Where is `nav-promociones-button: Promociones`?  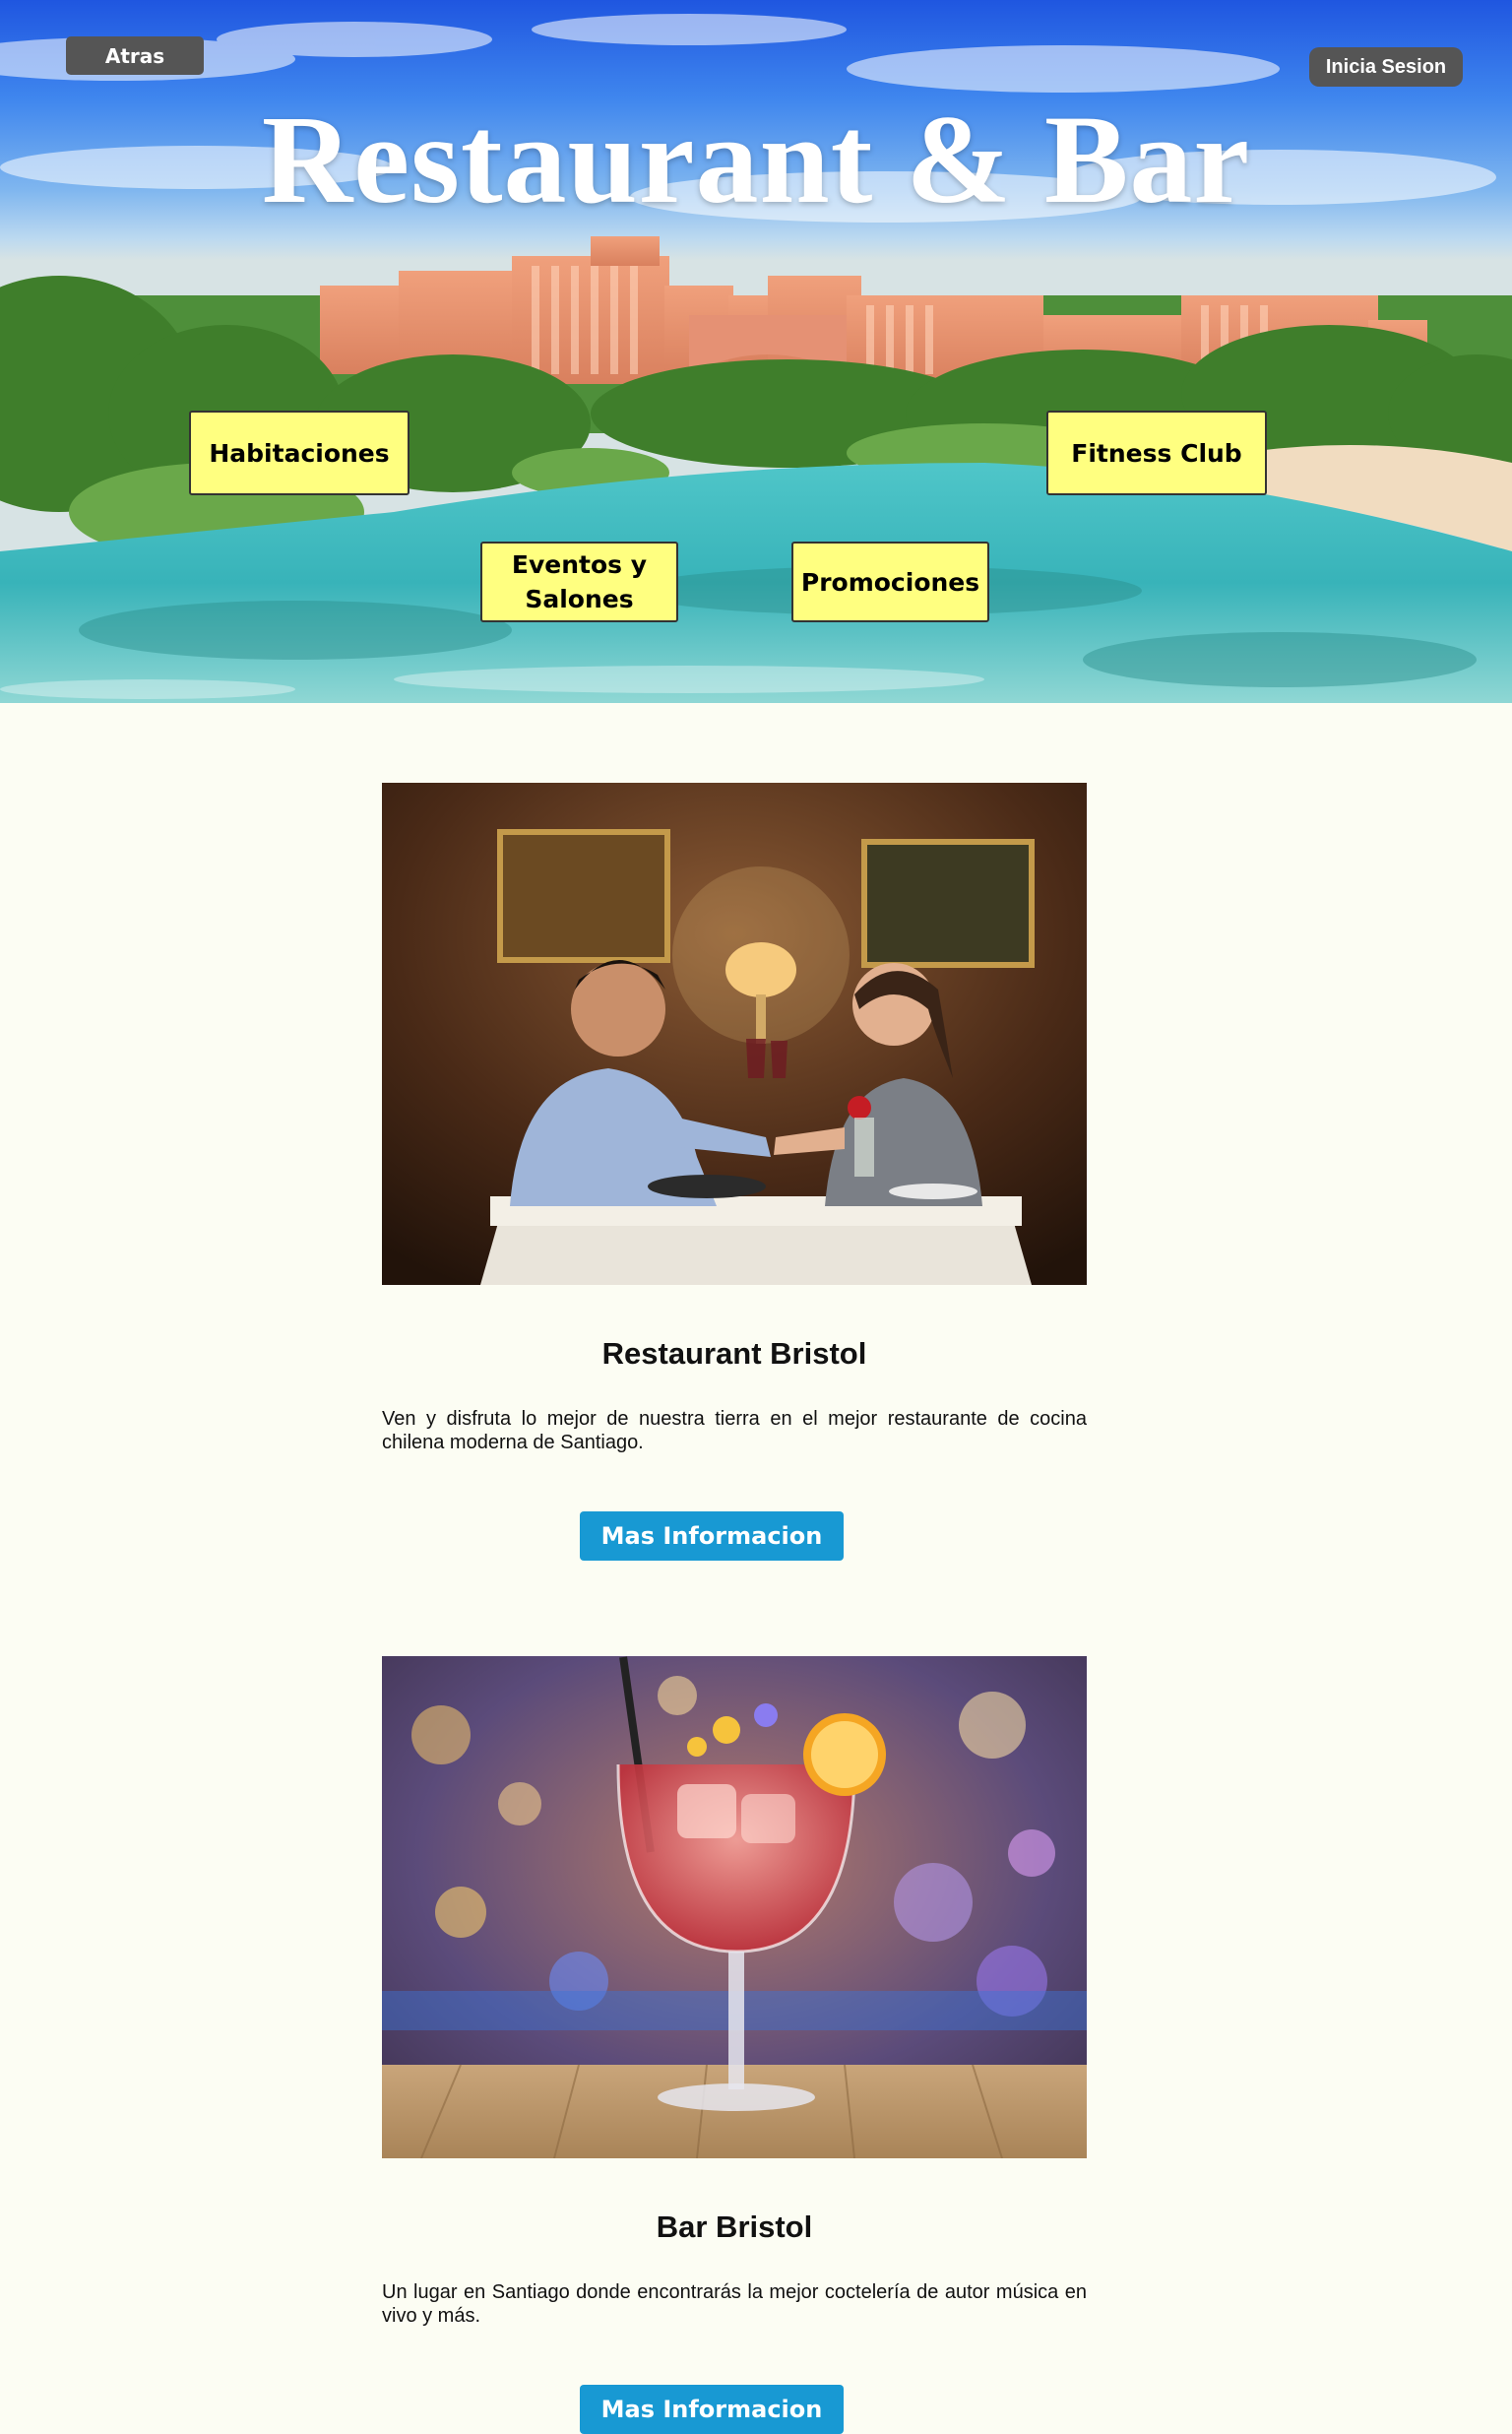
nav-promociones-button: Promociones is located at coordinates (890, 582).